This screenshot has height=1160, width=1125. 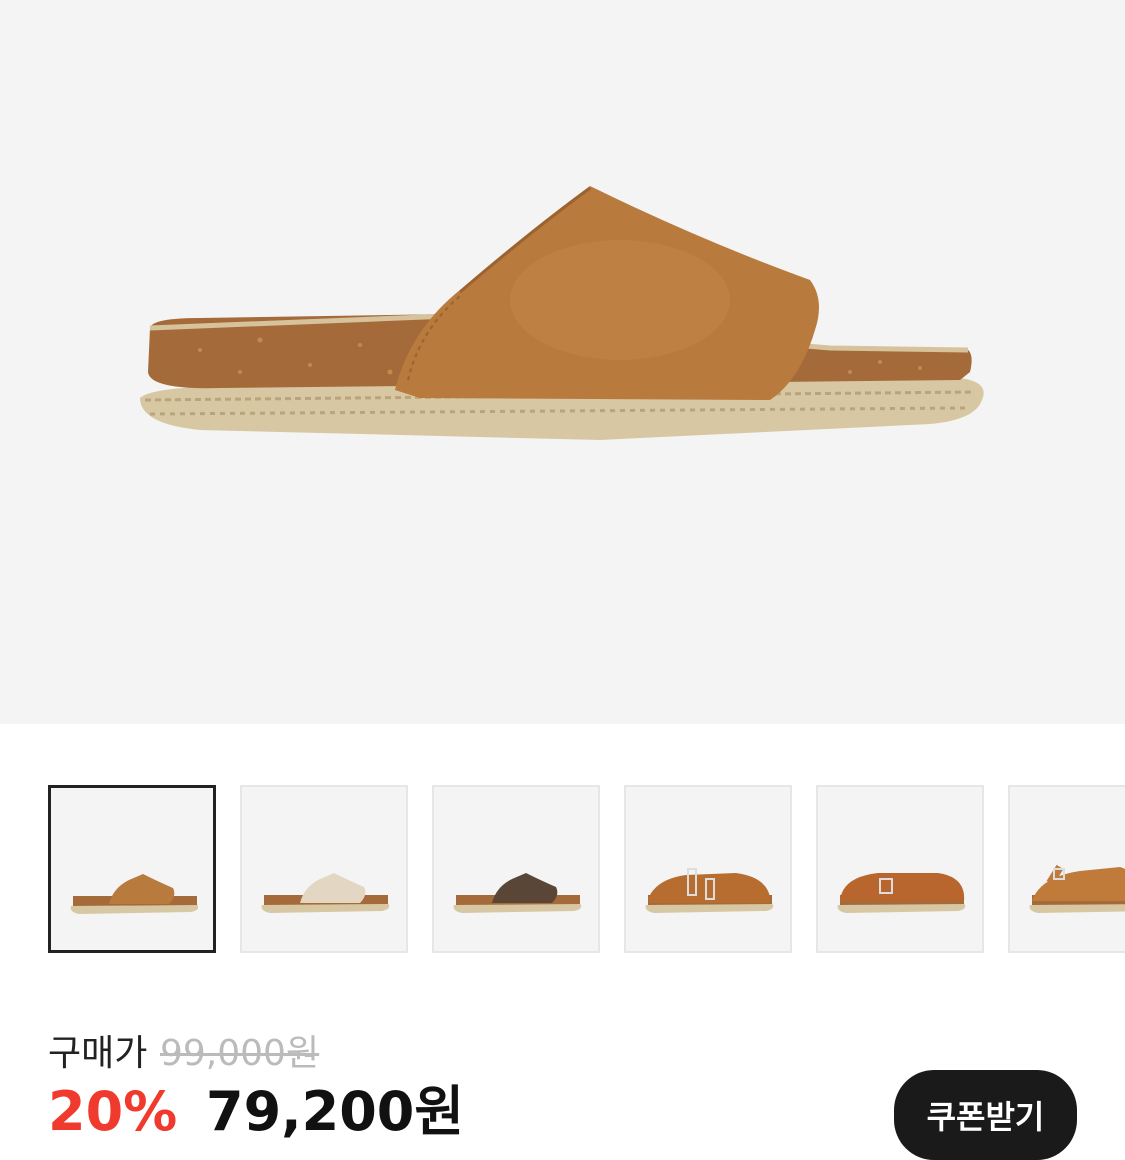 I want to click on thumbnail-brown-slide, so click(x=516, y=869).